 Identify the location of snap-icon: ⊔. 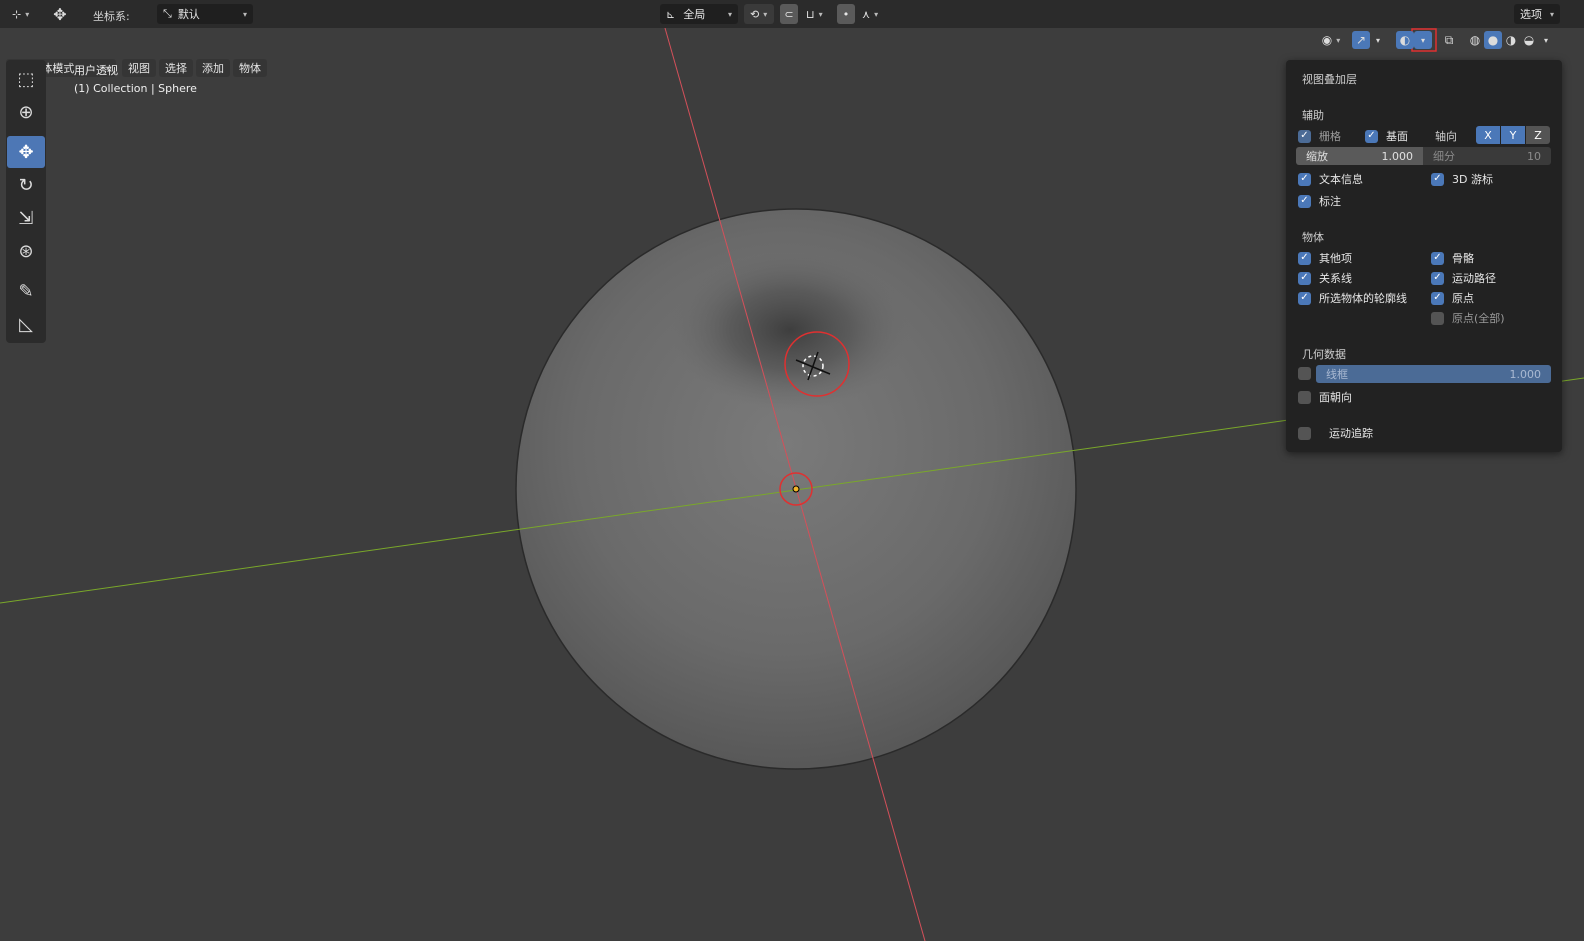
(810, 14).